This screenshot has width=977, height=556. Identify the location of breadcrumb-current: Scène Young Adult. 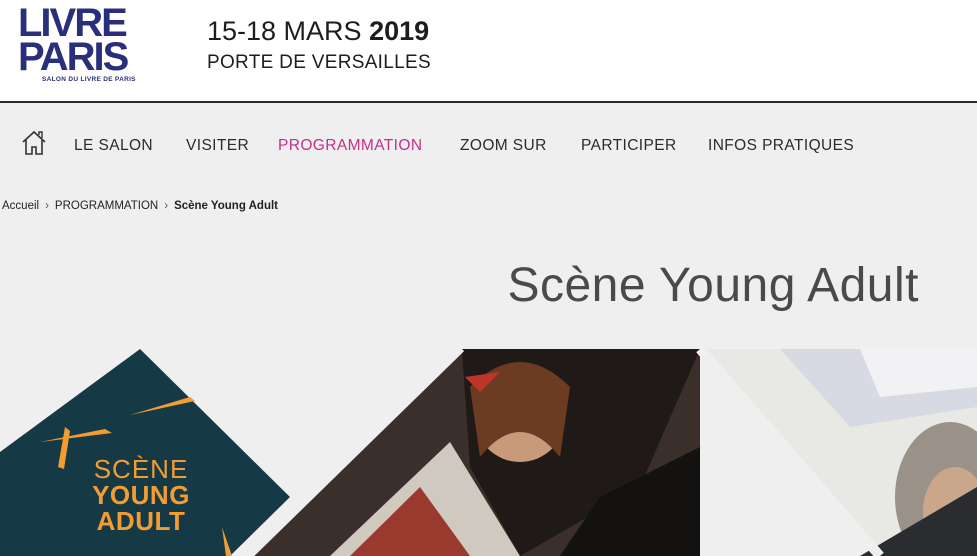
(226, 206).